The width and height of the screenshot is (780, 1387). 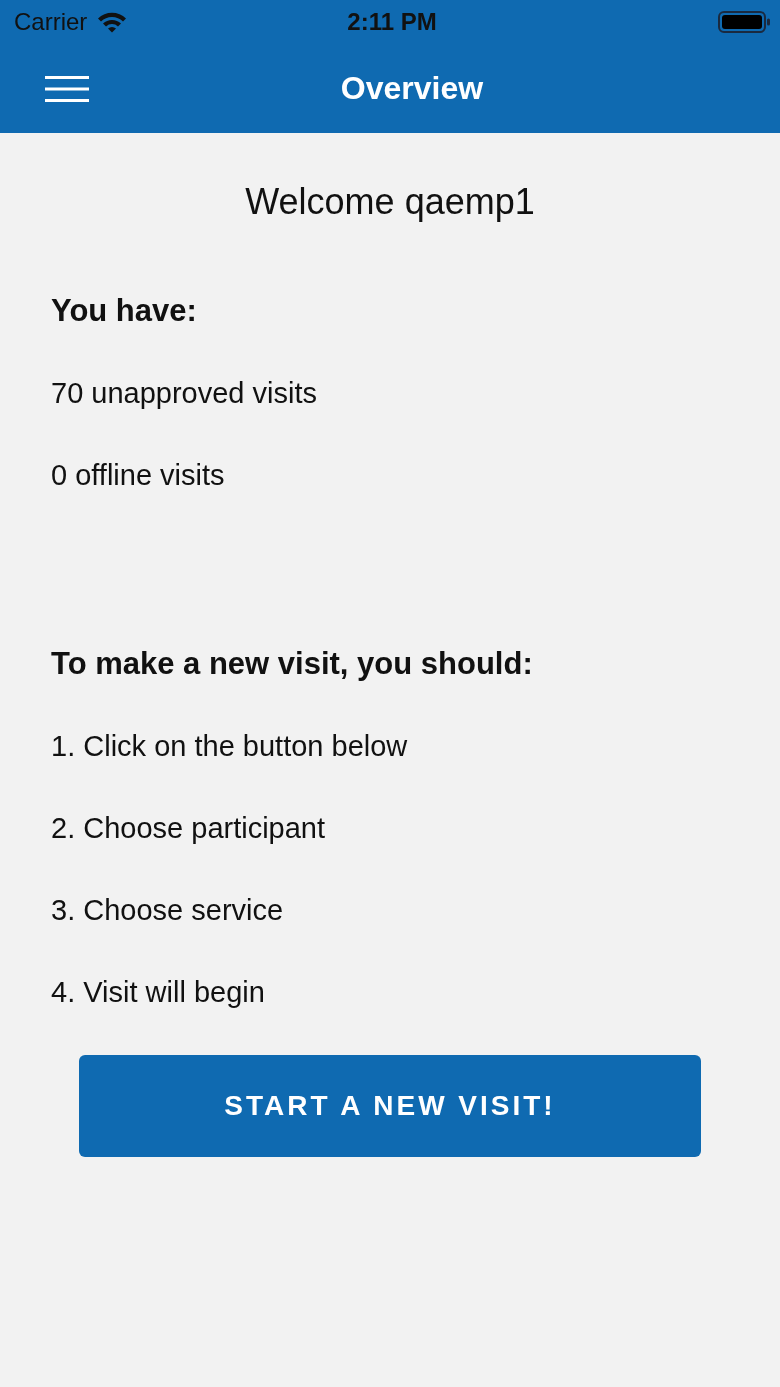 What do you see at coordinates (744, 22) in the screenshot?
I see `battery-icon` at bounding box center [744, 22].